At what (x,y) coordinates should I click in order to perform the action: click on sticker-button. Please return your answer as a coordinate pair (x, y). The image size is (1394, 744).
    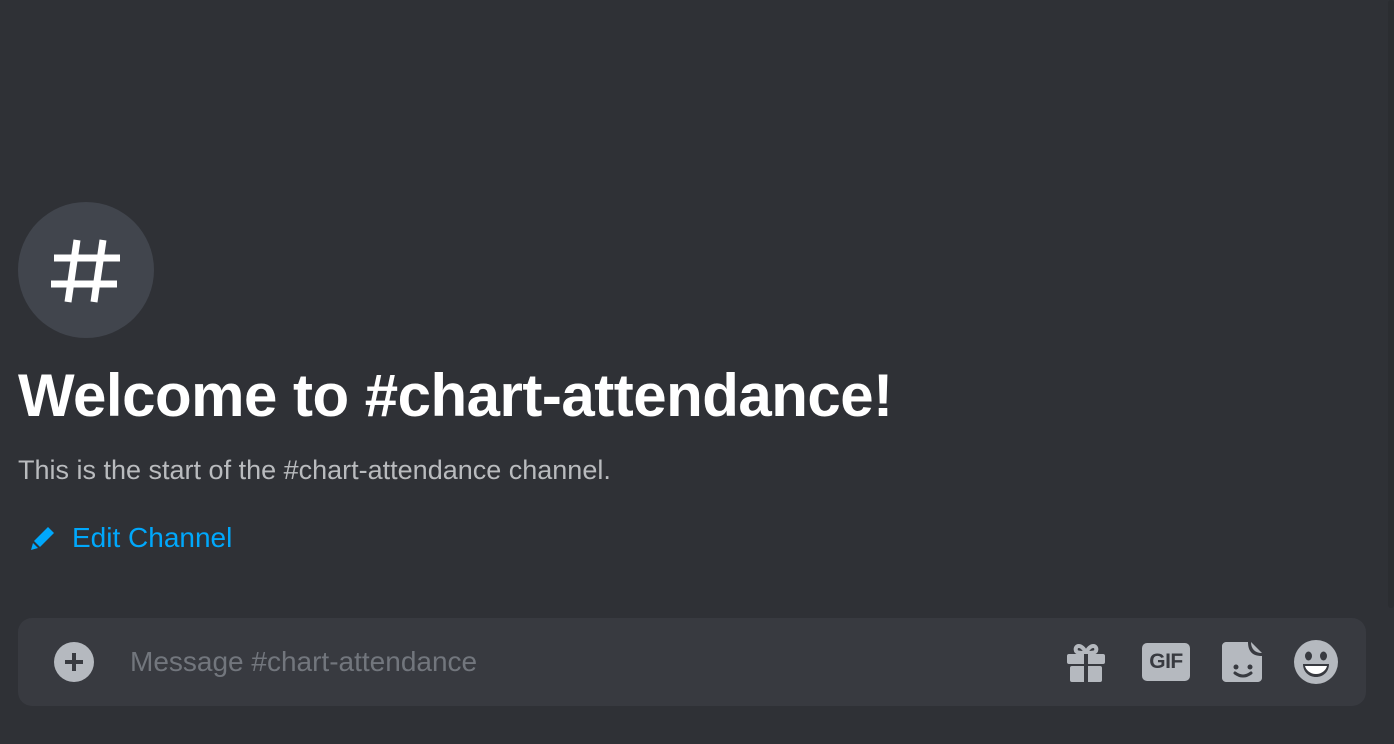
    Looking at the image, I should click on (1242, 662).